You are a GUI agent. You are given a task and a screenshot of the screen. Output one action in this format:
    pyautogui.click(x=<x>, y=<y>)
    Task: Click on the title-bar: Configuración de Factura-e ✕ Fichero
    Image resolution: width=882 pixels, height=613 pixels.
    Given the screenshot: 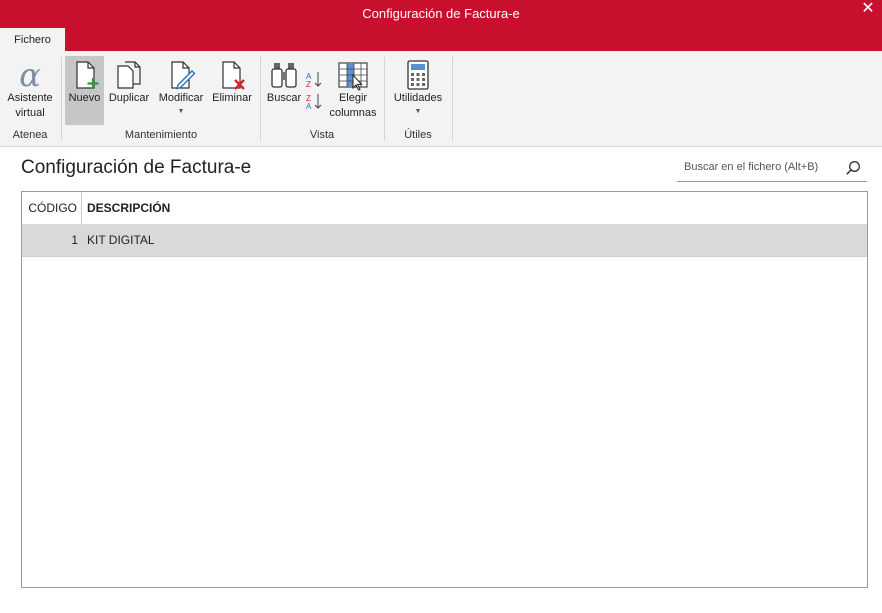 What is the action you would take?
    pyautogui.click(x=441, y=25)
    